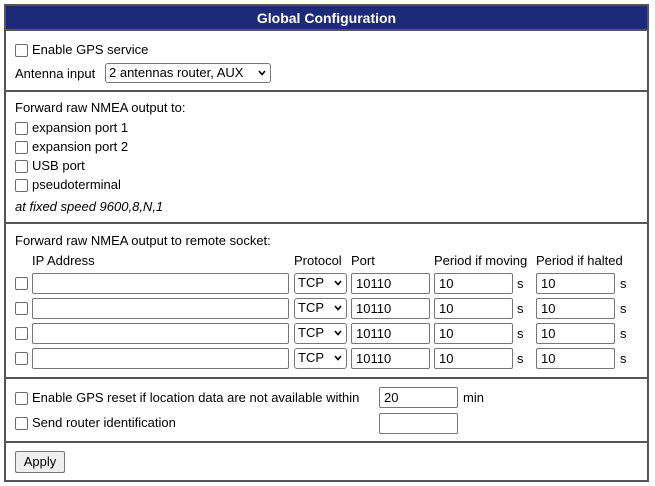 The width and height of the screenshot is (655, 486). I want to click on usb-port-label: USB port, so click(58, 165).